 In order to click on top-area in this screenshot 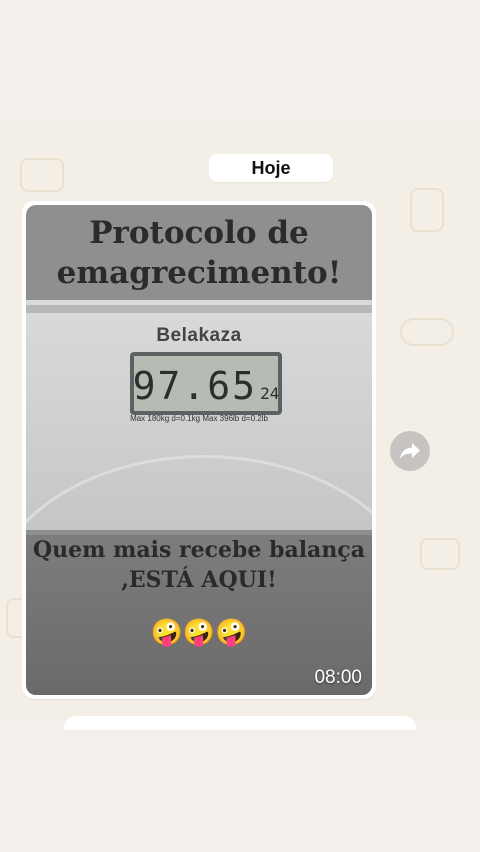, I will do `click(240, 59)`.